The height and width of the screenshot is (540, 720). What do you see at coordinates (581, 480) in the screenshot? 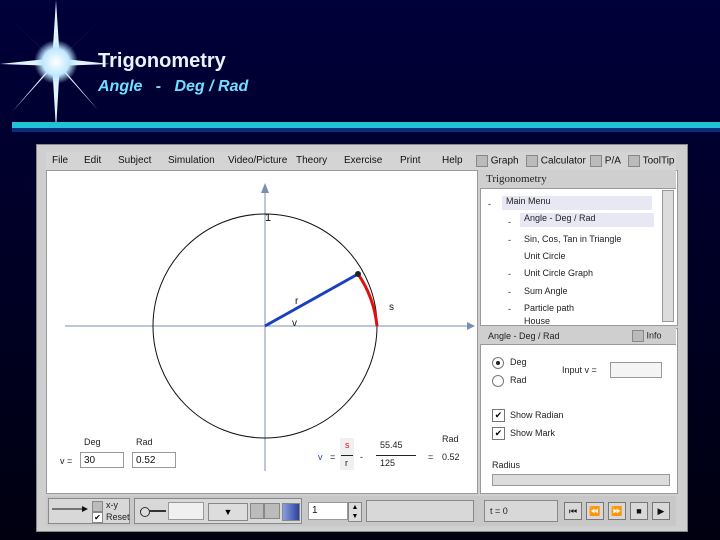
I see `radius-slider` at bounding box center [581, 480].